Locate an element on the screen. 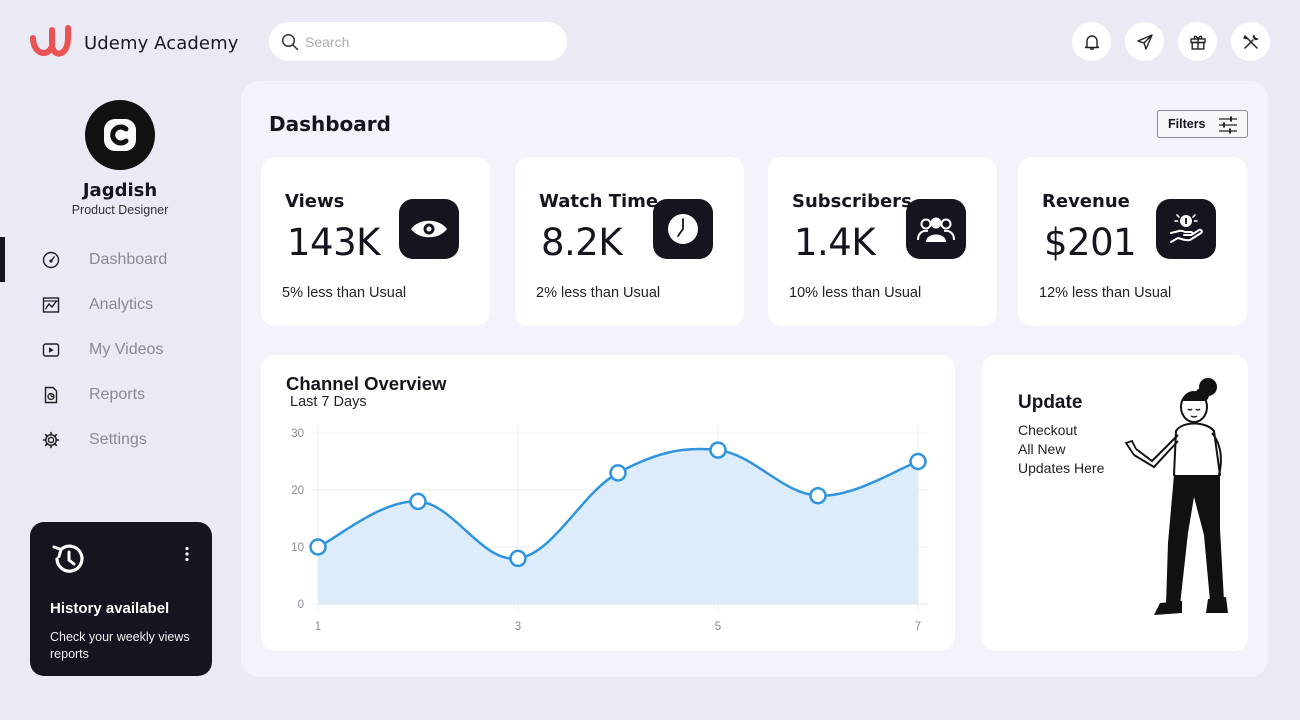 Image resolution: width=1300 pixels, height=720 pixels. bell-icon is located at coordinates (1091, 42).